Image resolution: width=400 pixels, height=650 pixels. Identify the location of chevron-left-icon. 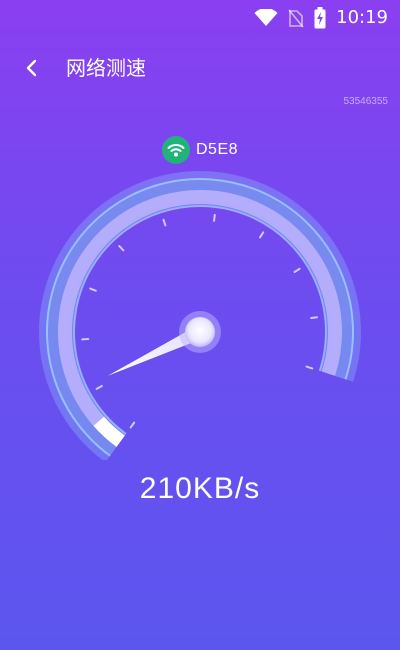
(31, 68).